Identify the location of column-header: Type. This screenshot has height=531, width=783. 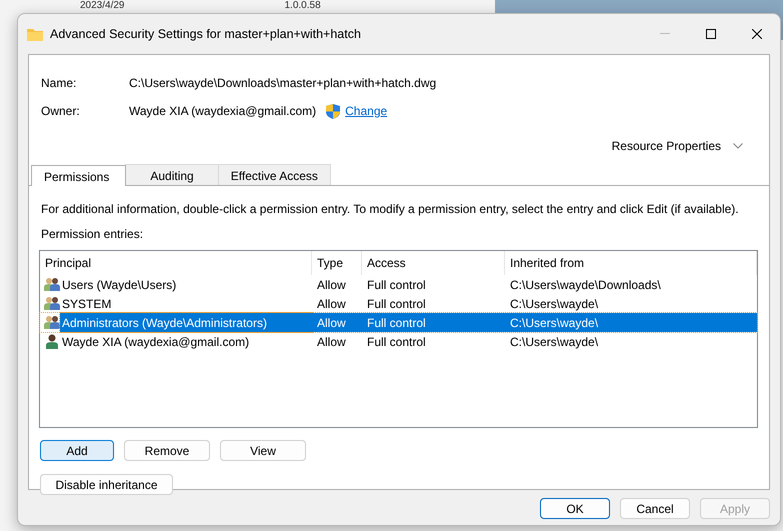
(337, 263).